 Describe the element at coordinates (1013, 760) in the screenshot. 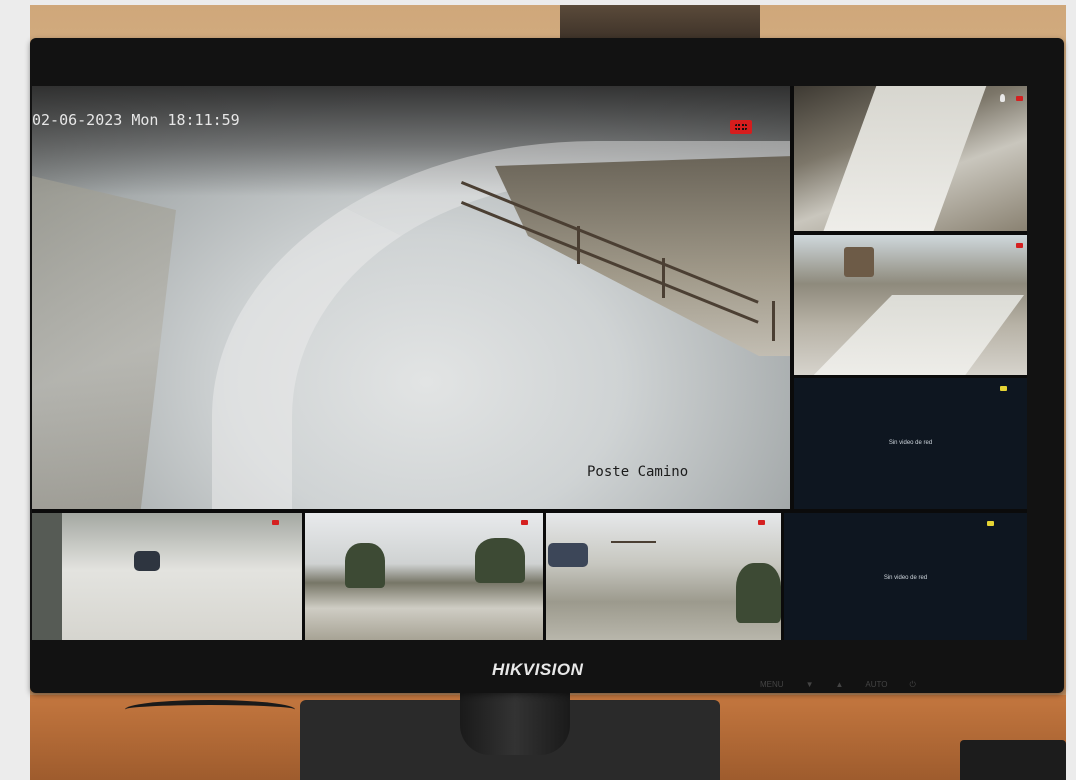

I see `network-device` at that location.